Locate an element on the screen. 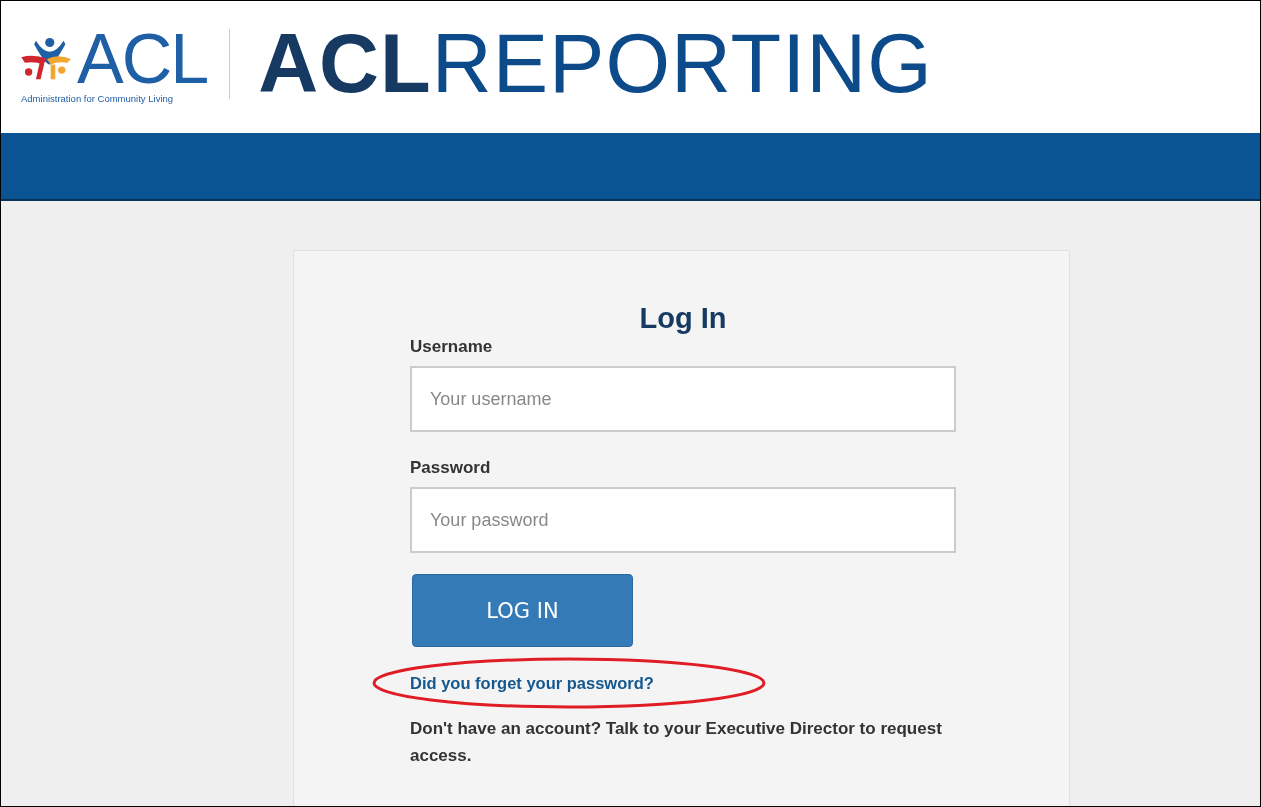  field-label: Password is located at coordinates (450, 468).